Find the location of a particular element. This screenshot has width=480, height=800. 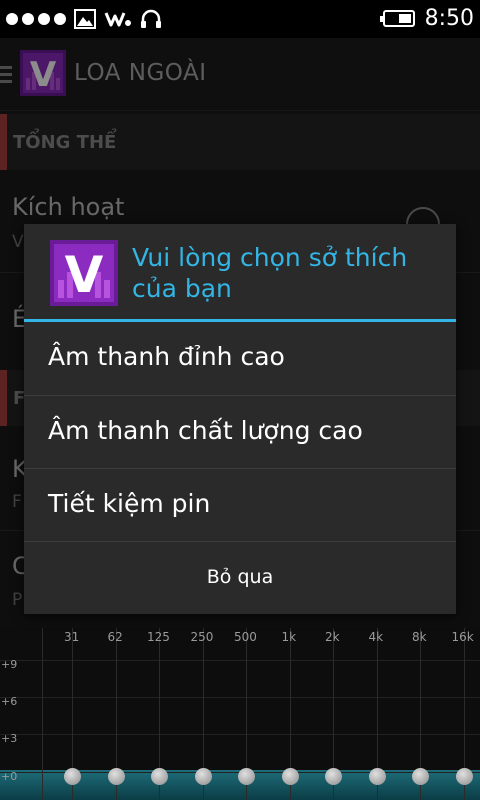

eq-frequency-label: 1k is located at coordinates (289, 637).